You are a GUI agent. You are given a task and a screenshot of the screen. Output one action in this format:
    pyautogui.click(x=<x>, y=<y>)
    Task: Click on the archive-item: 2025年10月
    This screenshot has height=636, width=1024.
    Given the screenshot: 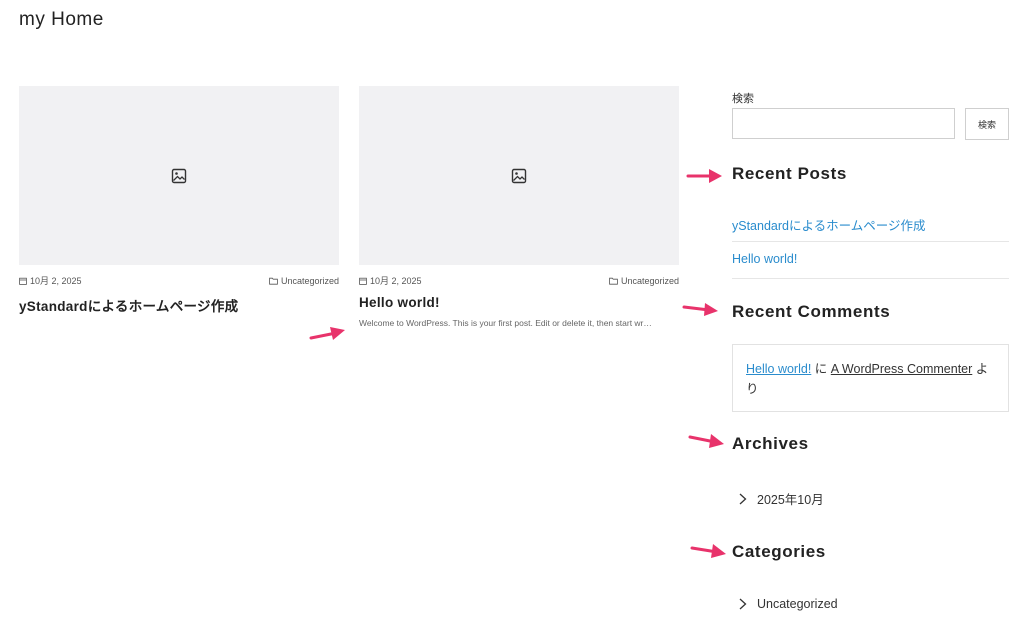 What is the action you would take?
    pyautogui.click(x=780, y=498)
    